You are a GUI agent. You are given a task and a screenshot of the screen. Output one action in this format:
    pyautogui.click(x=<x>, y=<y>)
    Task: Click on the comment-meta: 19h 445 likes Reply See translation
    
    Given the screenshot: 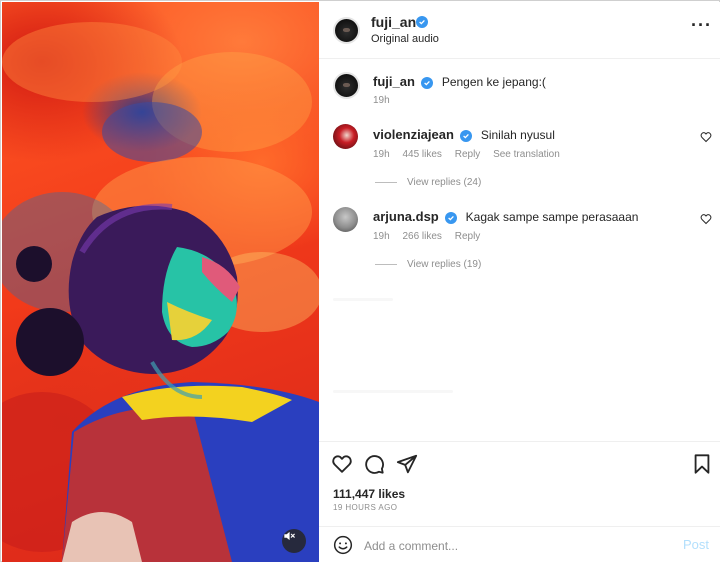 What is the action you would take?
    pyautogui.click(x=471, y=154)
    